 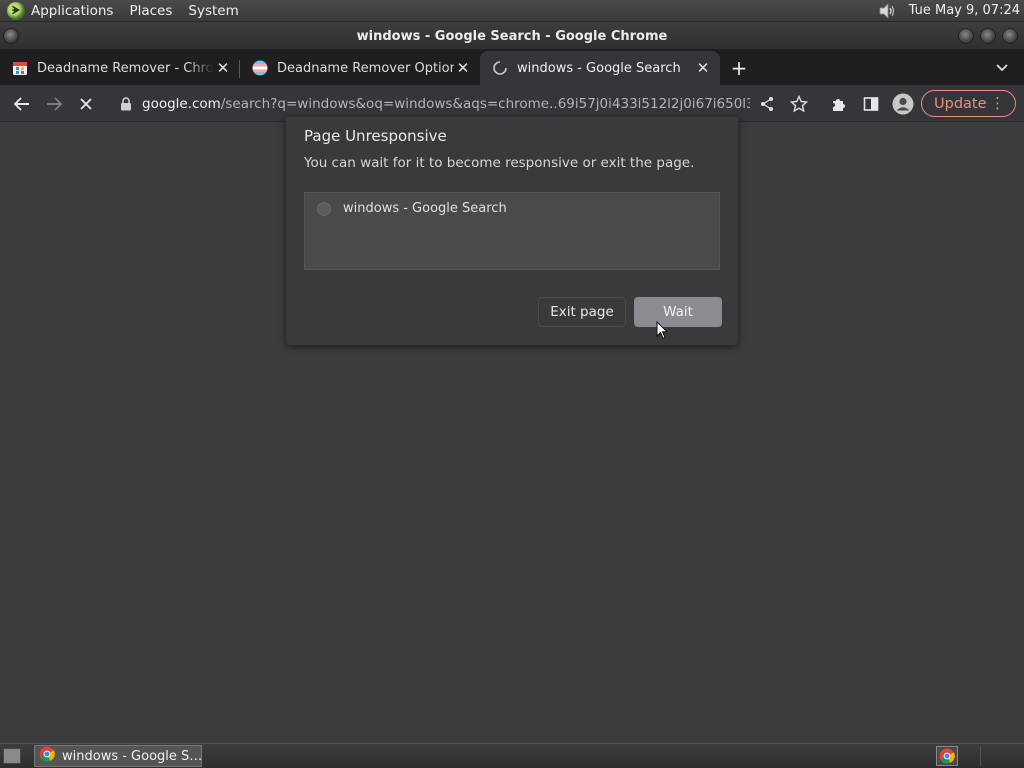 I want to click on tab-label: windows - Google Search, so click(x=599, y=68).